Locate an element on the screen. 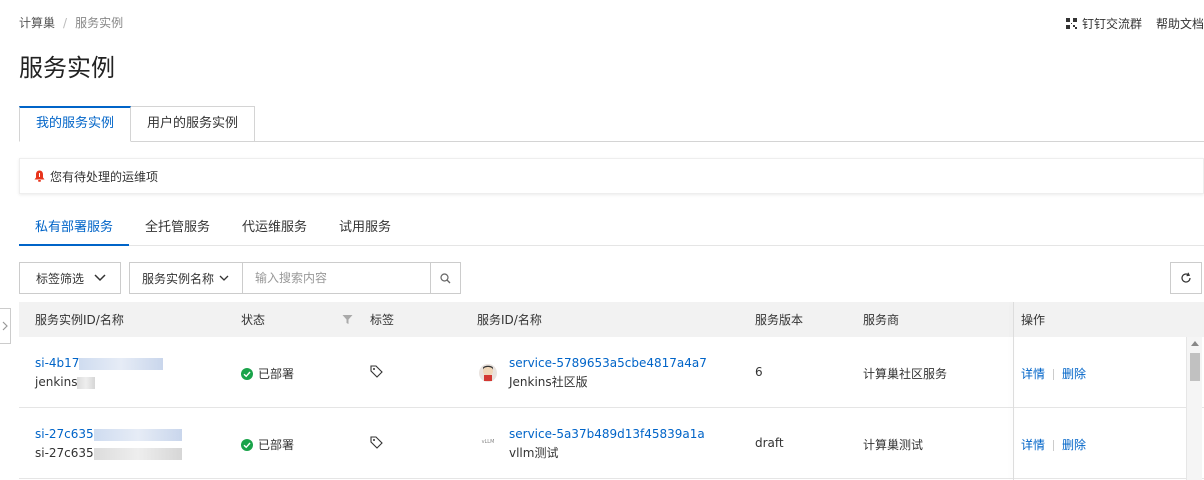  instance-name-cell: jenkins is located at coordinates (65, 382).